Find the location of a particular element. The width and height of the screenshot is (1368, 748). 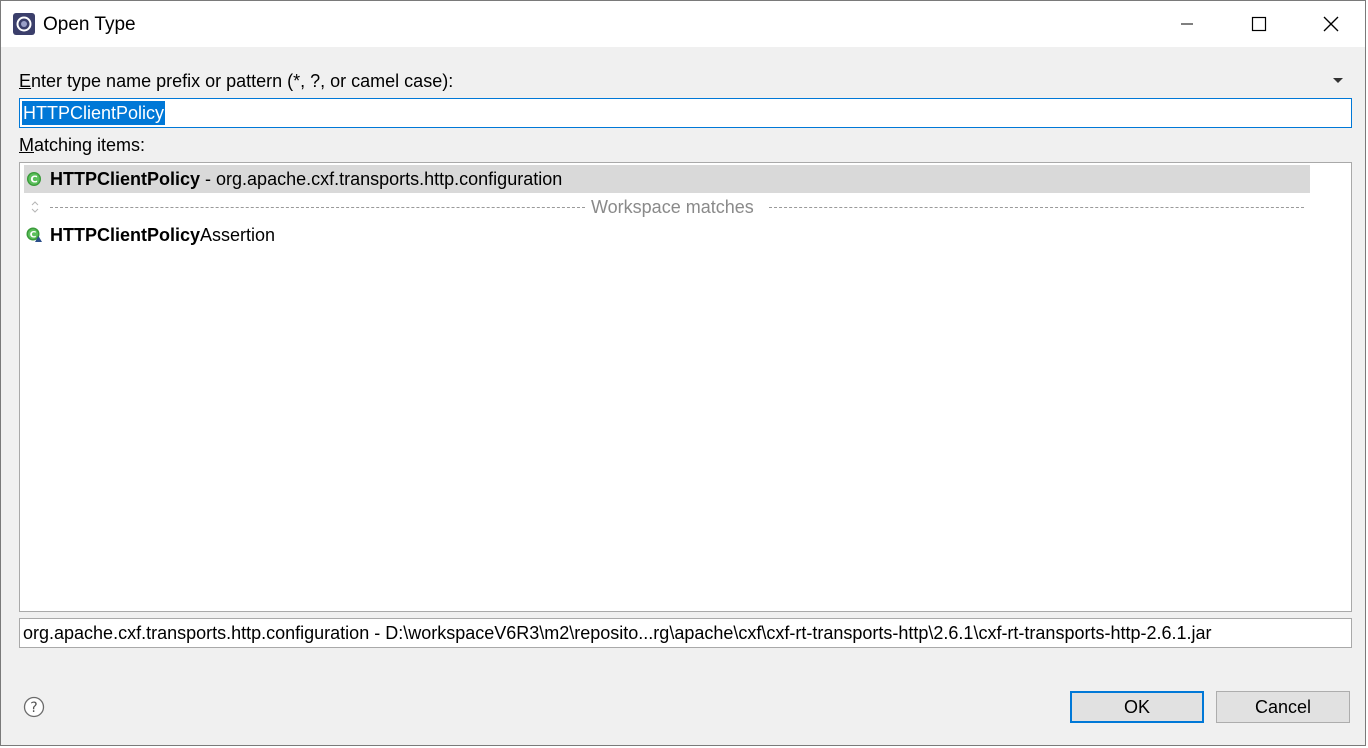

ok-button: OK is located at coordinates (1137, 707).